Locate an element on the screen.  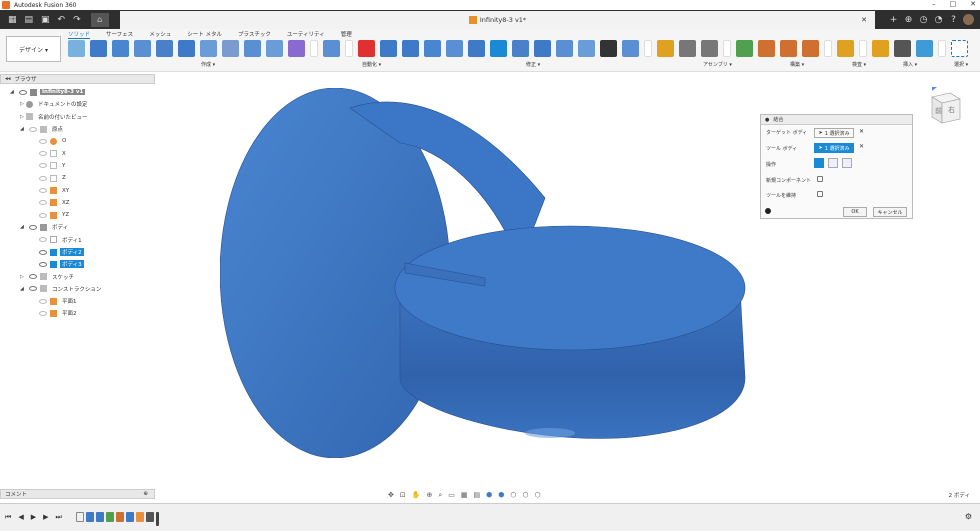
timeline-sketch-item is located at coordinates (80, 517).